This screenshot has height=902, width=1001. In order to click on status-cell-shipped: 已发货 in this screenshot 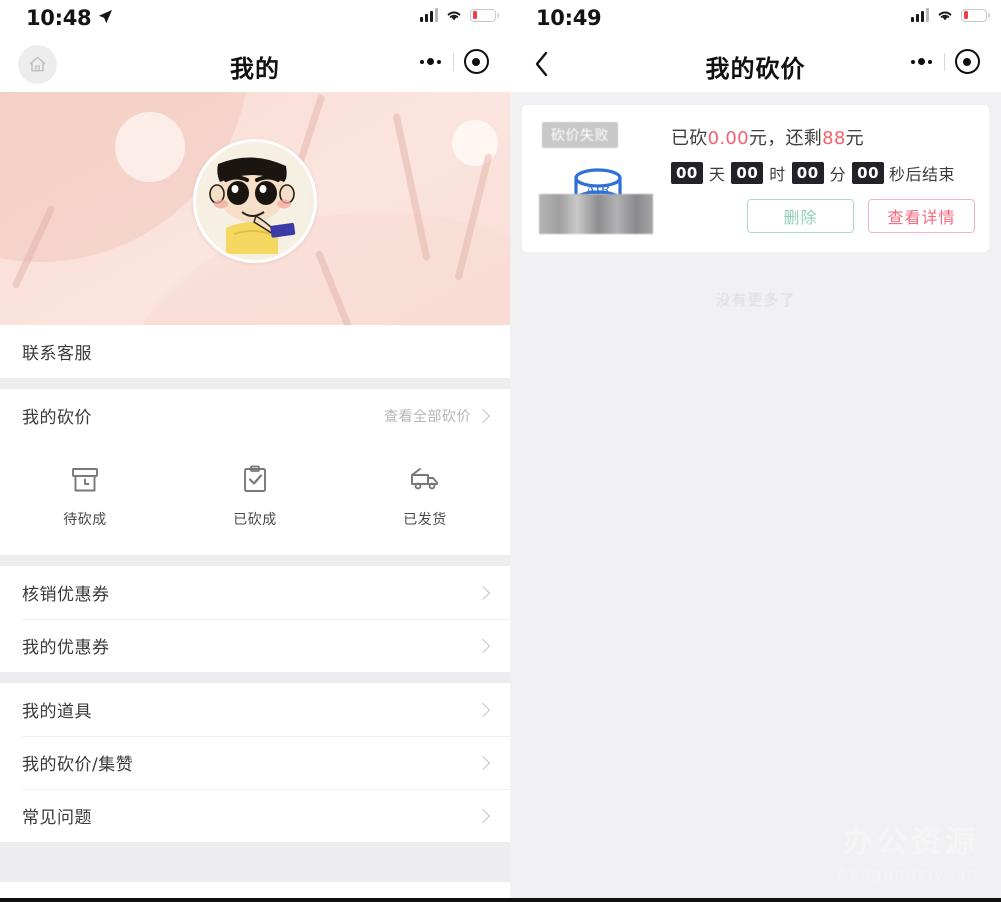, I will do `click(425, 496)`.